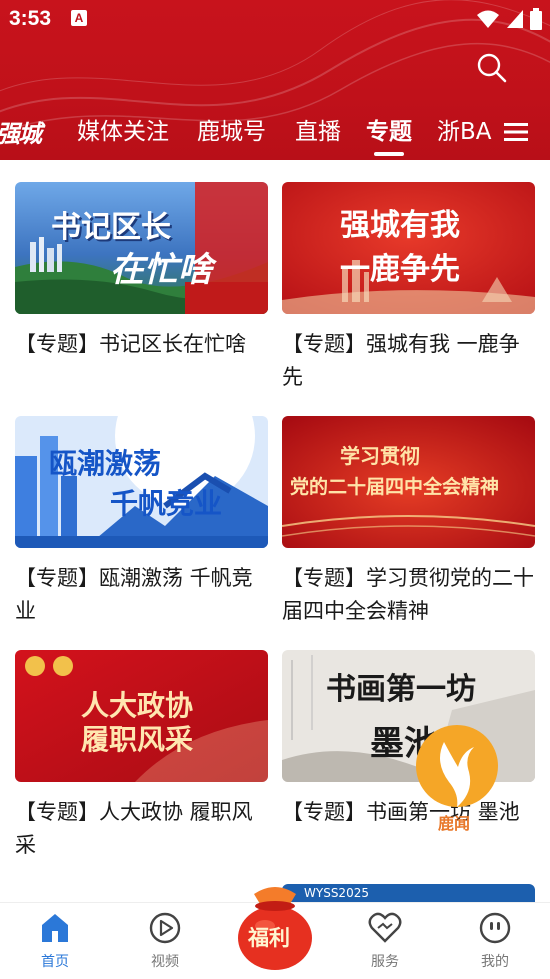 The height and width of the screenshot is (979, 550). Describe the element at coordinates (141, 716) in the screenshot. I see `topic-thumbnail: 人大政协 履职风采` at that location.